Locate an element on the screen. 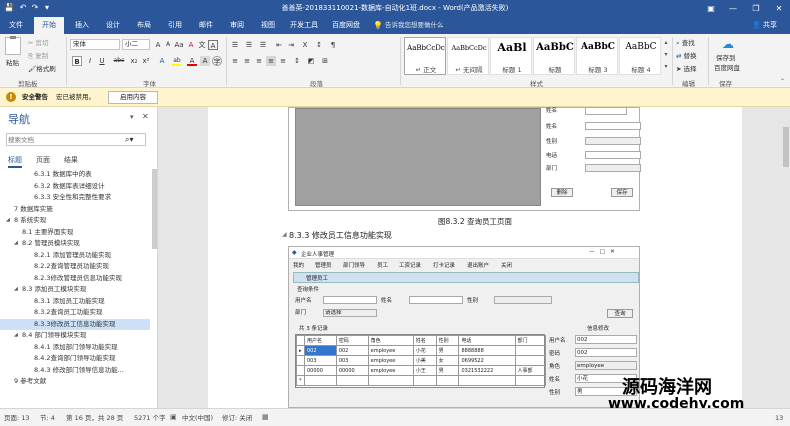 This screenshot has height=426, width=790. copy-button: ⎘ 复制 is located at coordinates (38, 56).